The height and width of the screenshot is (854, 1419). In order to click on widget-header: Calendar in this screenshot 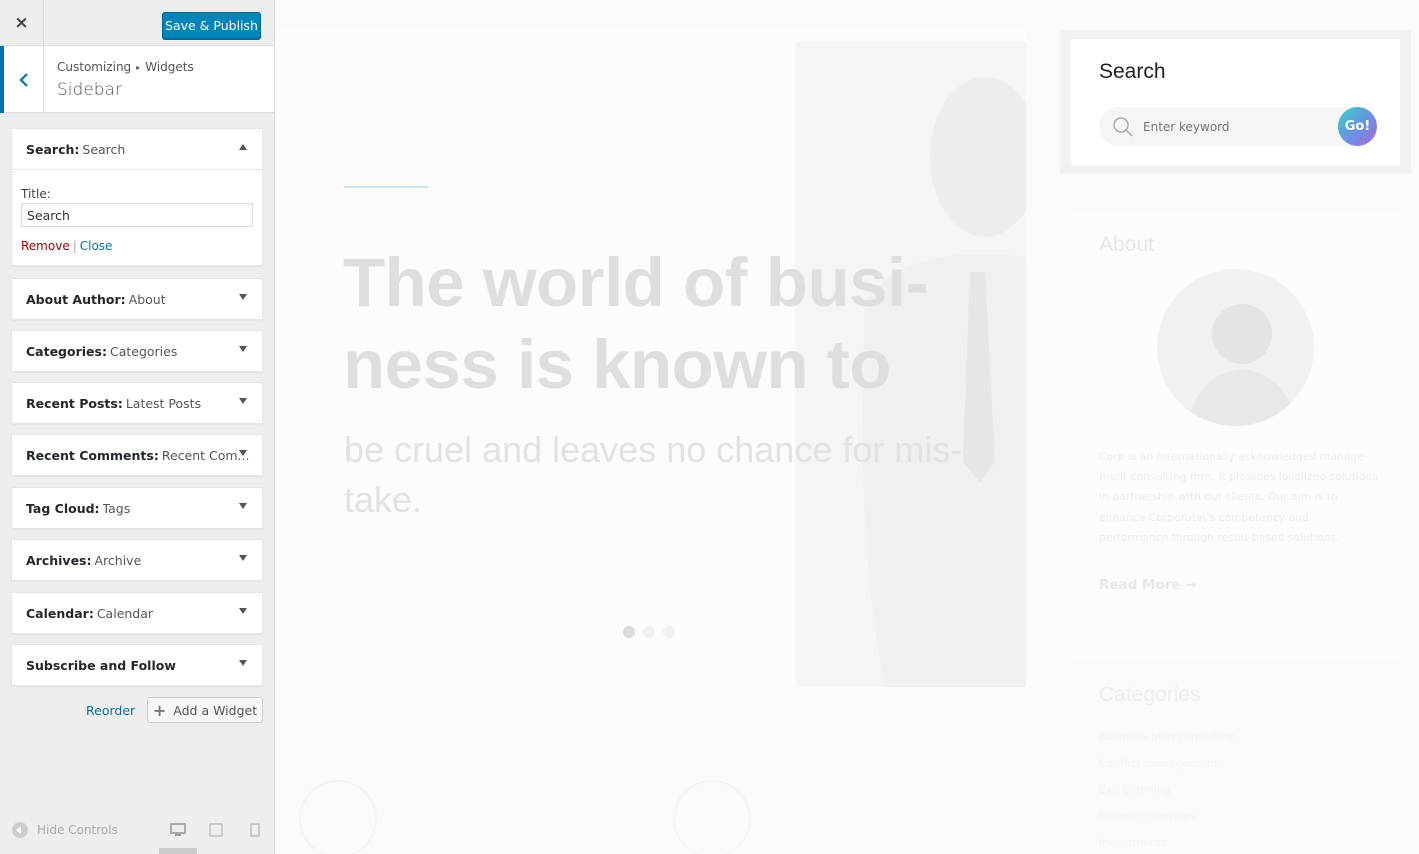, I will do `click(137, 613)`.